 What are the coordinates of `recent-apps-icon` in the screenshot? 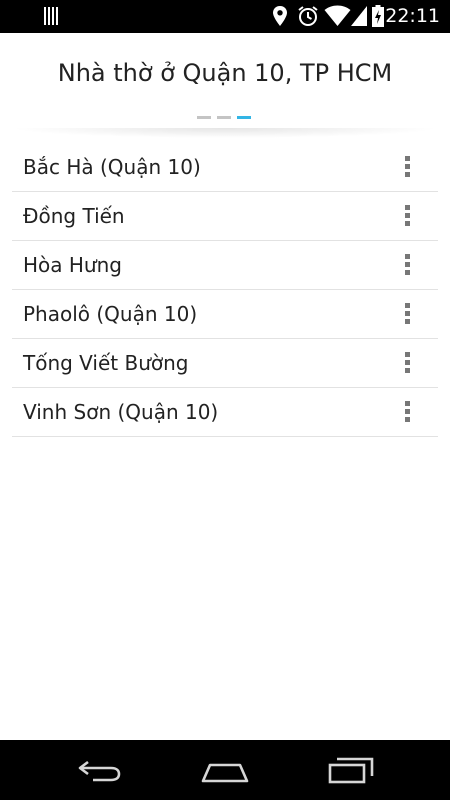 It's located at (352, 770).